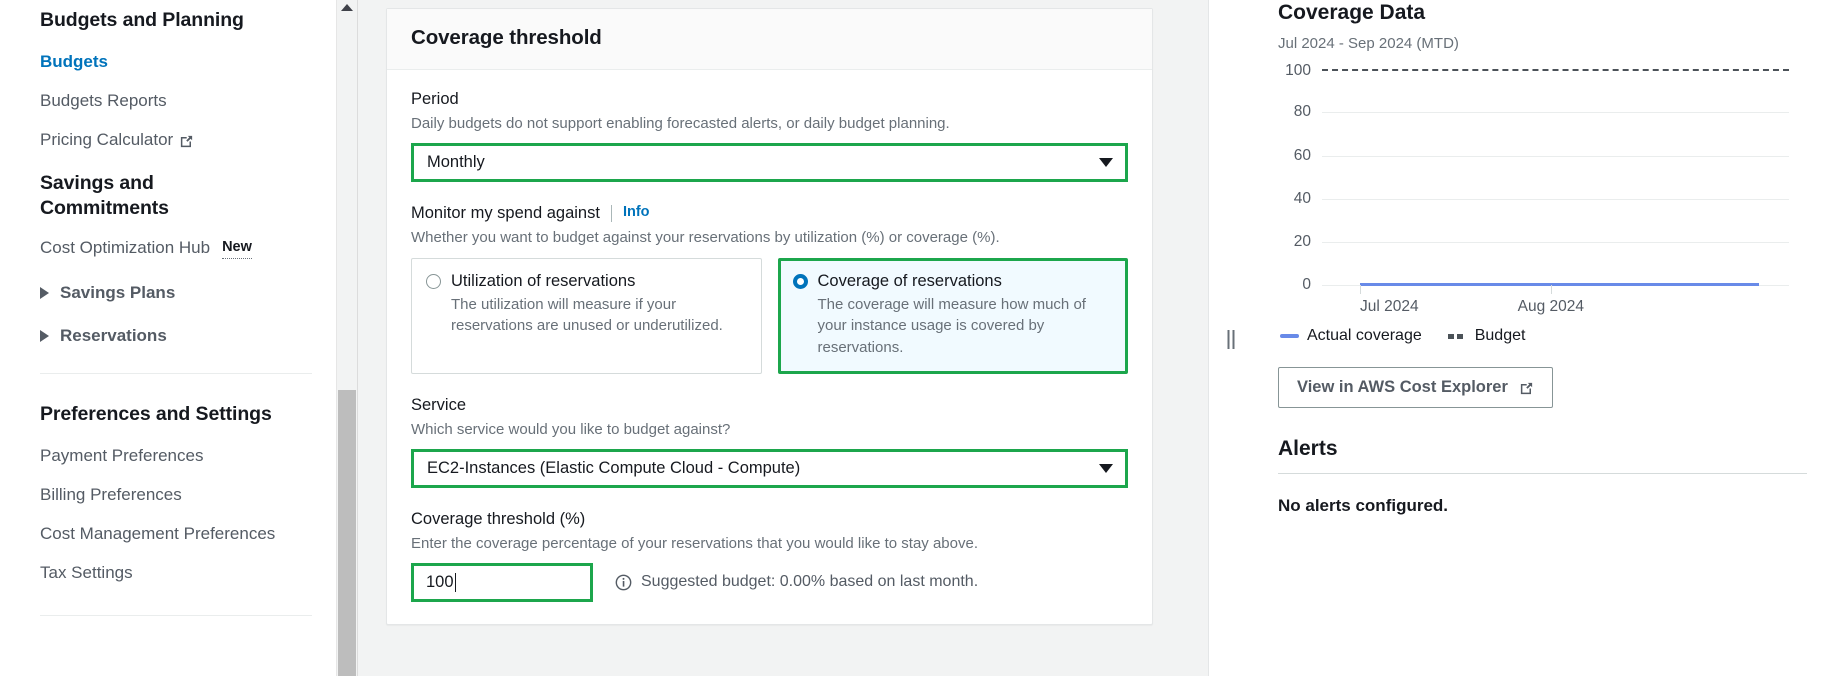 The image size is (1843, 676). I want to click on scrollbar-thumb, so click(347, 533).